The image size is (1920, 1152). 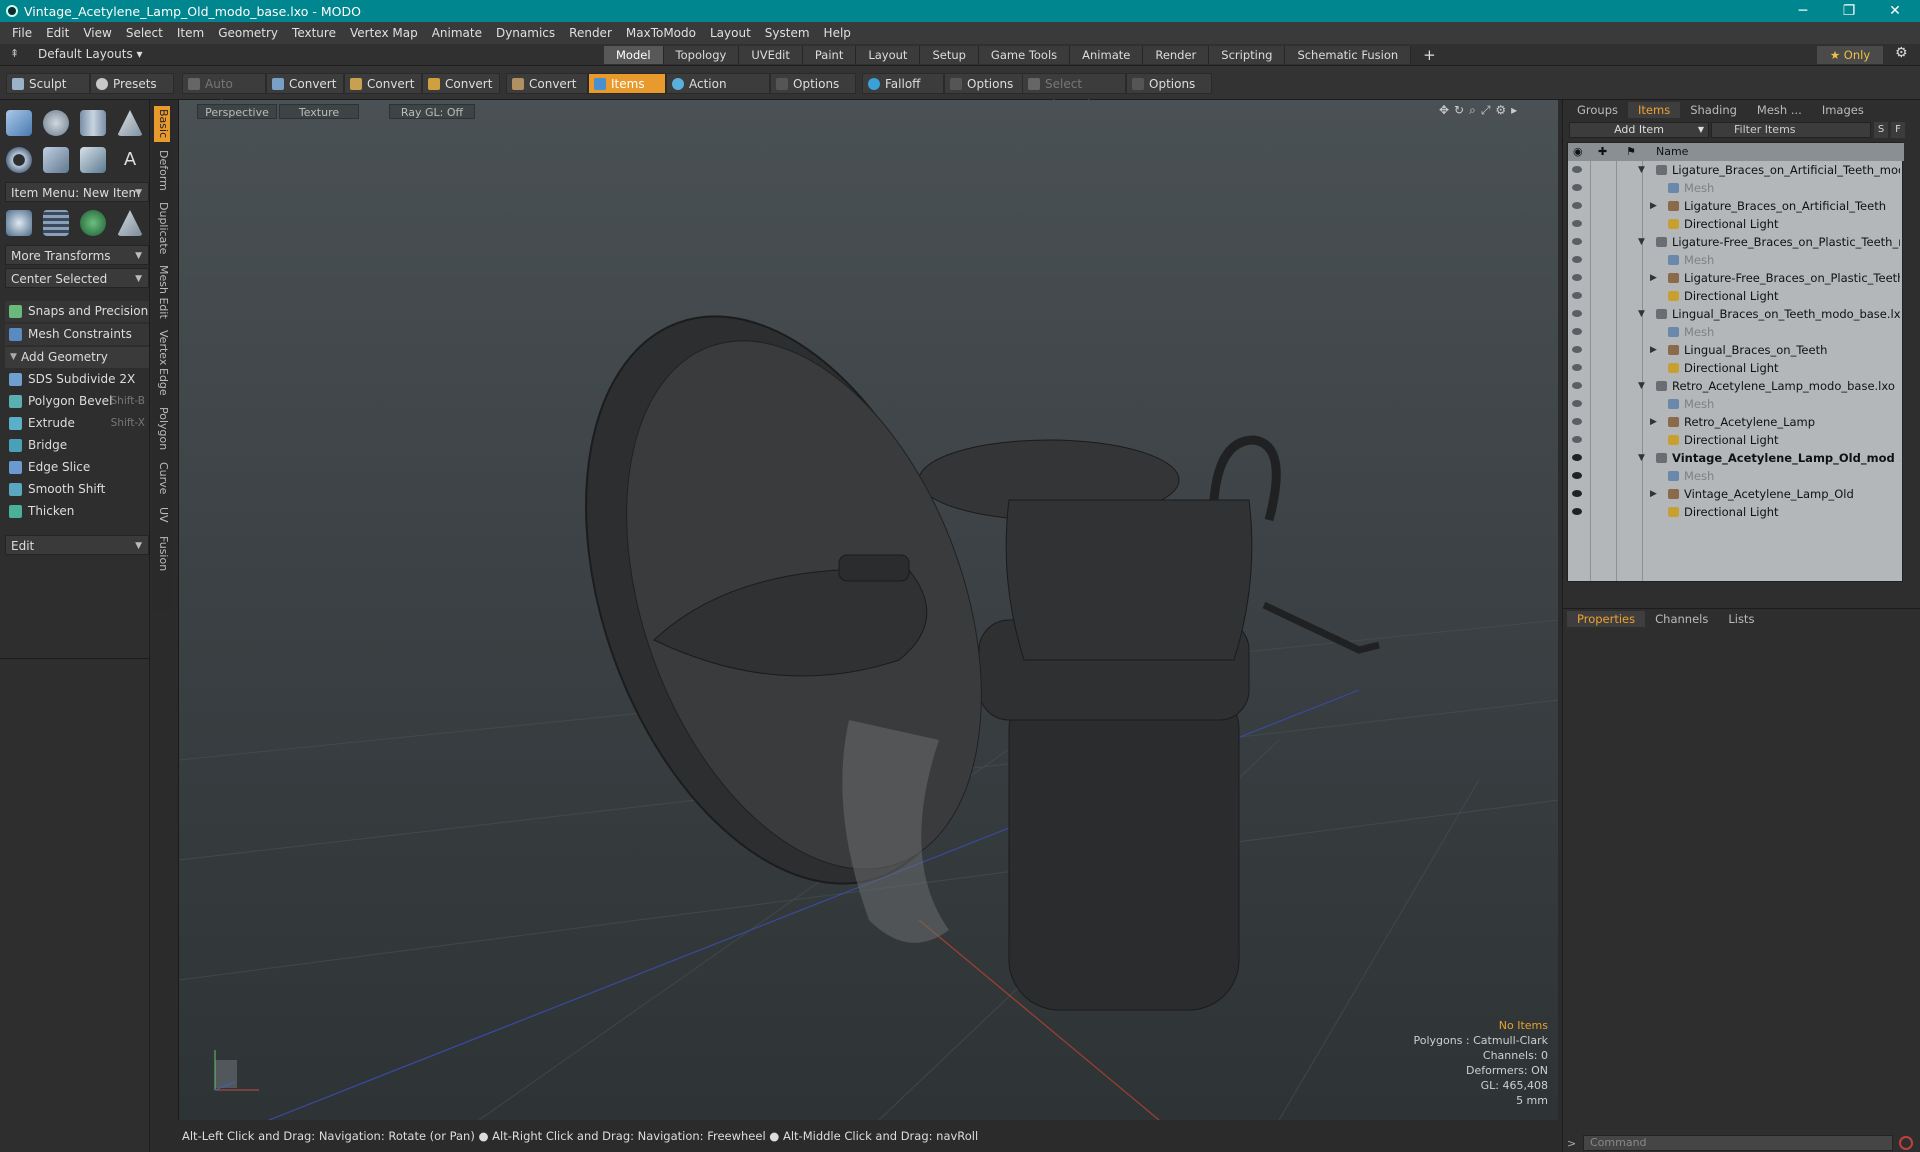 I want to click on tab-animate: Animate, so click(x=1107, y=55).